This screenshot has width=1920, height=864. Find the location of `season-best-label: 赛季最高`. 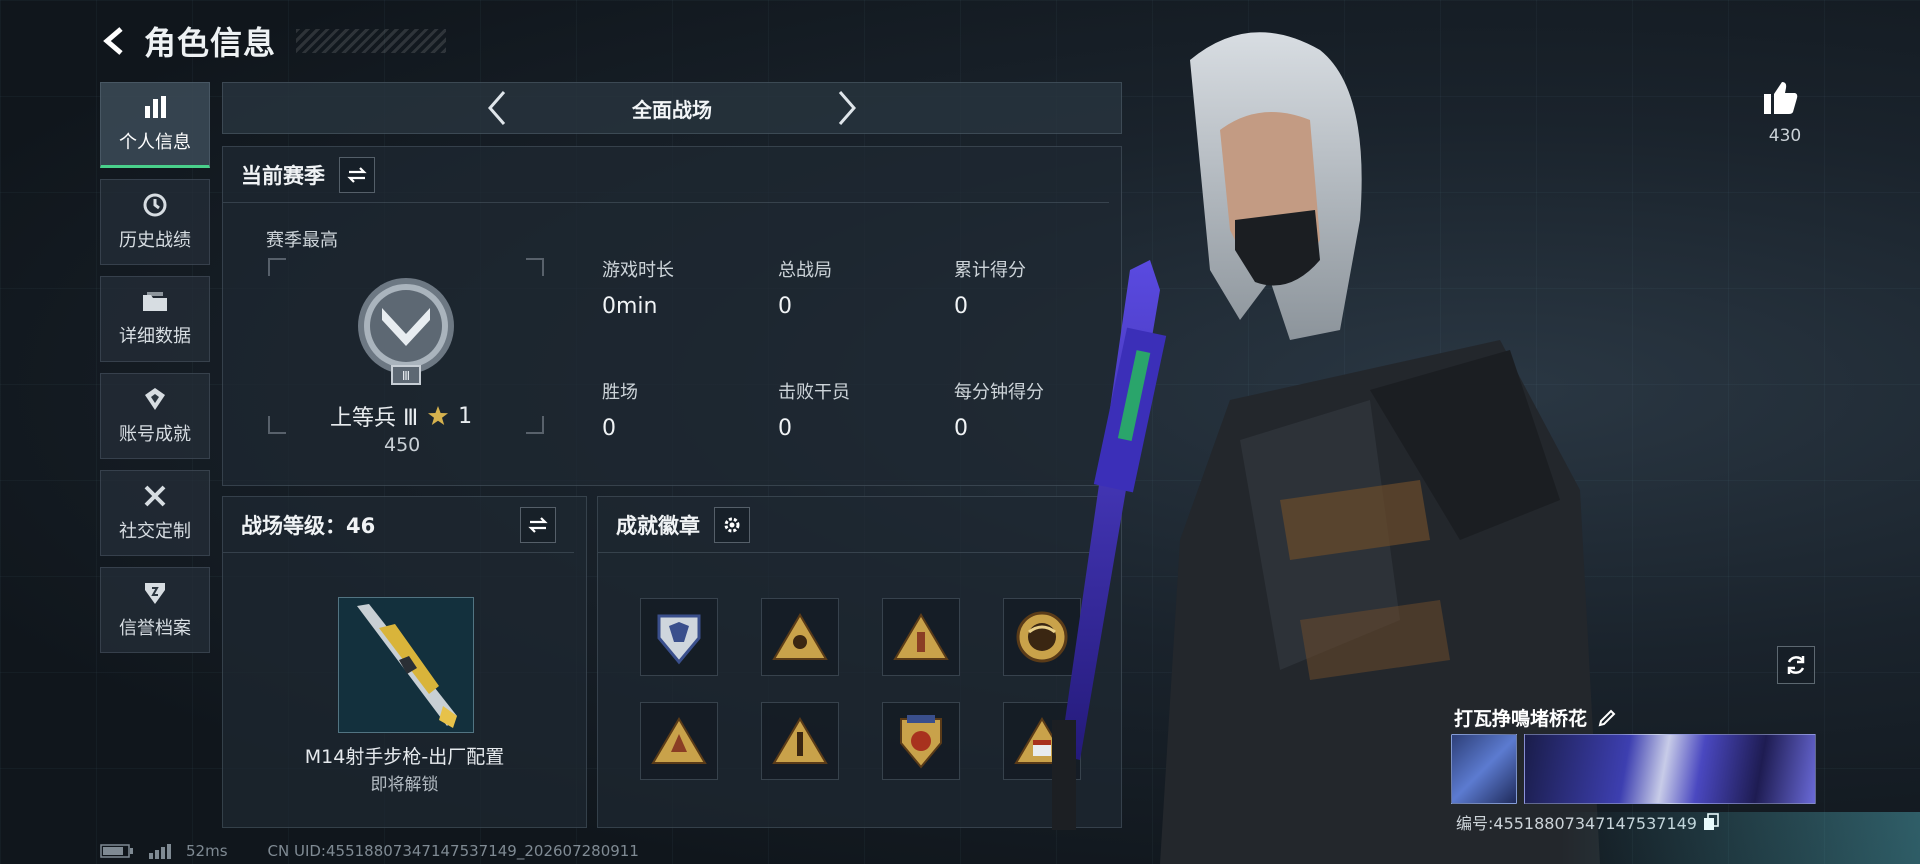

season-best-label: 赛季最高 is located at coordinates (302, 240).